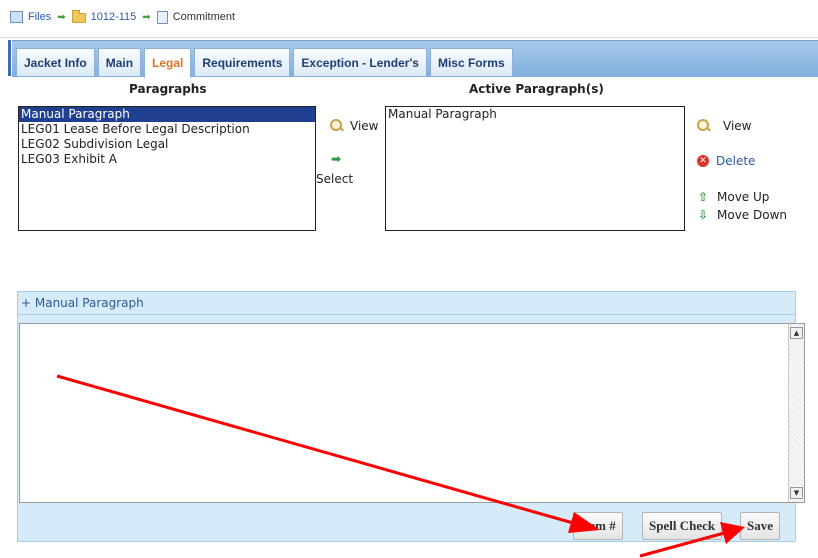  I want to click on move-down-button: ⇩ Move Down, so click(742, 215).